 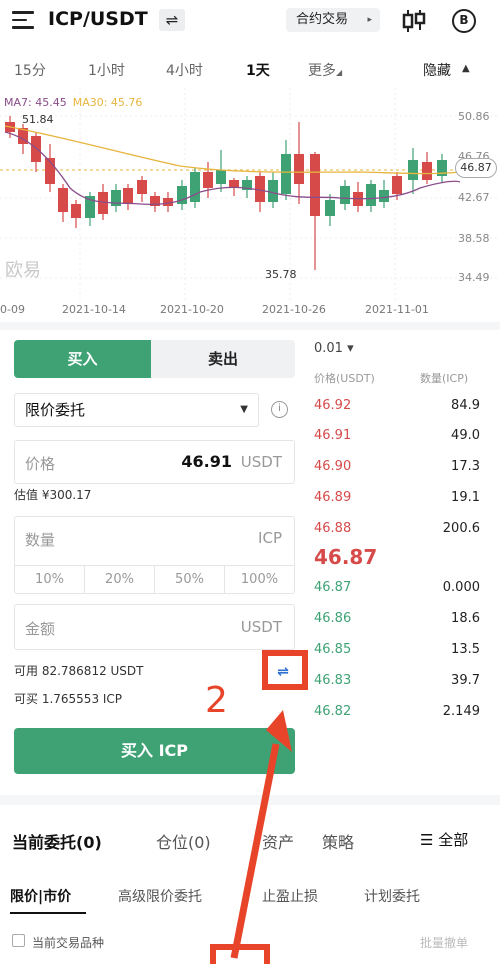 What do you see at coordinates (278, 841) in the screenshot?
I see `tab-assets: 资产` at bounding box center [278, 841].